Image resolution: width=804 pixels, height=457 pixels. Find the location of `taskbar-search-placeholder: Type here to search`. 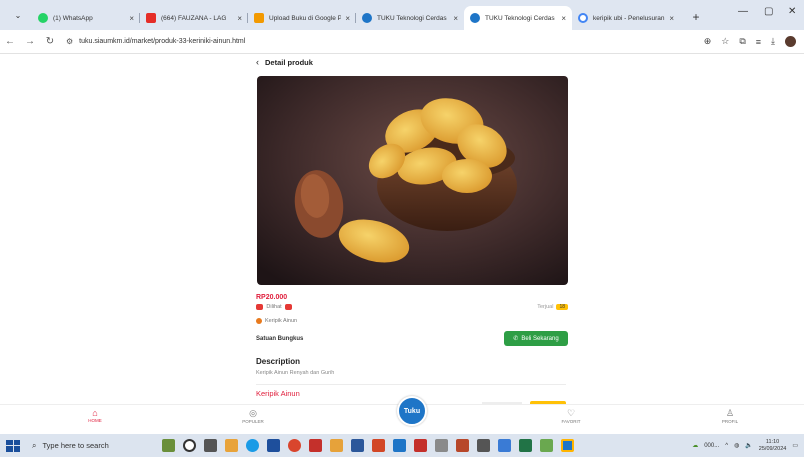

taskbar-search-placeholder: Type here to search is located at coordinates (75, 445).